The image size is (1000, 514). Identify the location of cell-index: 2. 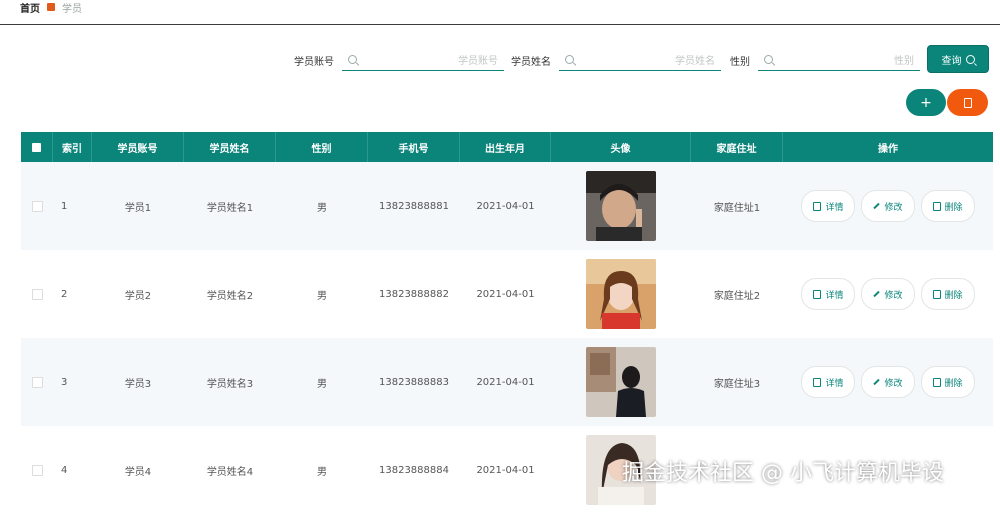
(64, 294).